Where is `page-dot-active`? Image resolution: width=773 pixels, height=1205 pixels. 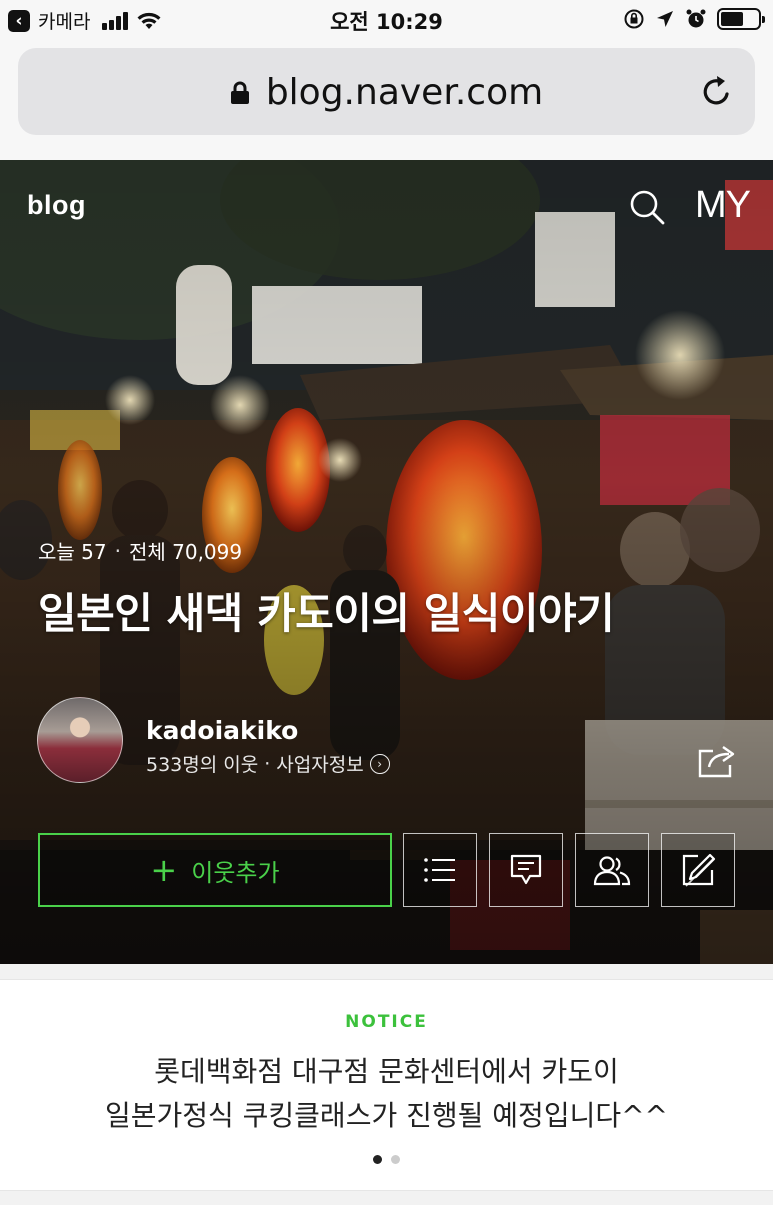 page-dot-active is located at coordinates (377, 1159).